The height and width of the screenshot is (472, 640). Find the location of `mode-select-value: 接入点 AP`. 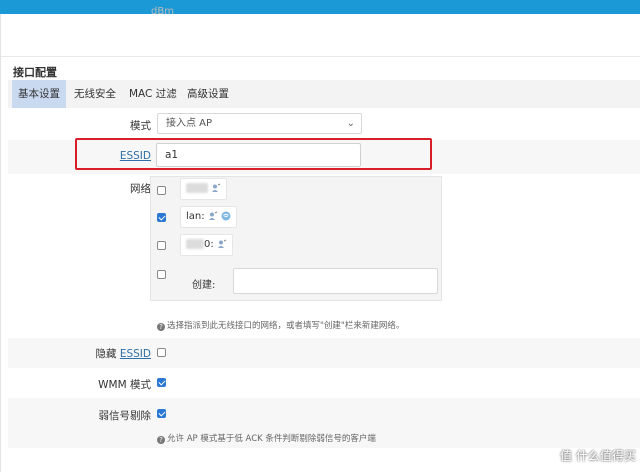

mode-select-value: 接入点 AP is located at coordinates (189, 123).